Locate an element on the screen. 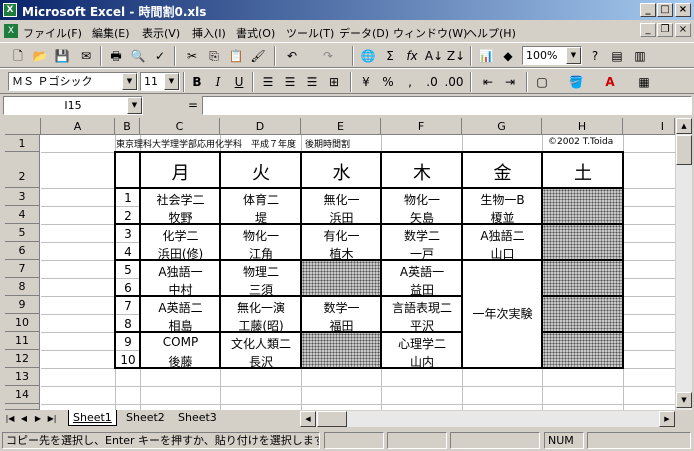  zoom-select: 100% ▼ is located at coordinates (552, 55).